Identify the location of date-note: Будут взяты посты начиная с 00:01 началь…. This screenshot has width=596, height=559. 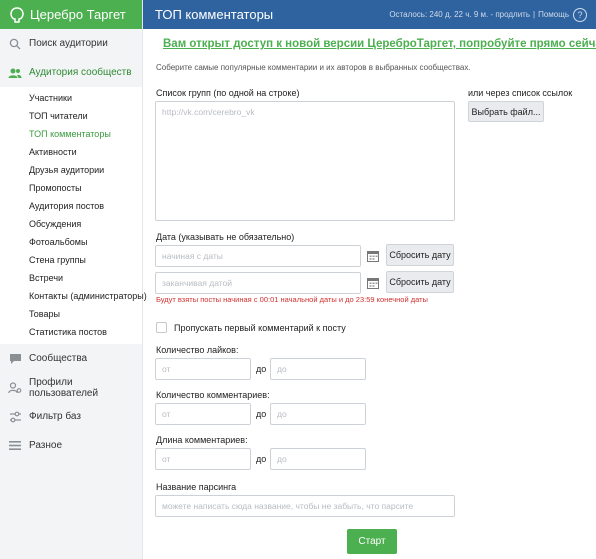
(292, 299).